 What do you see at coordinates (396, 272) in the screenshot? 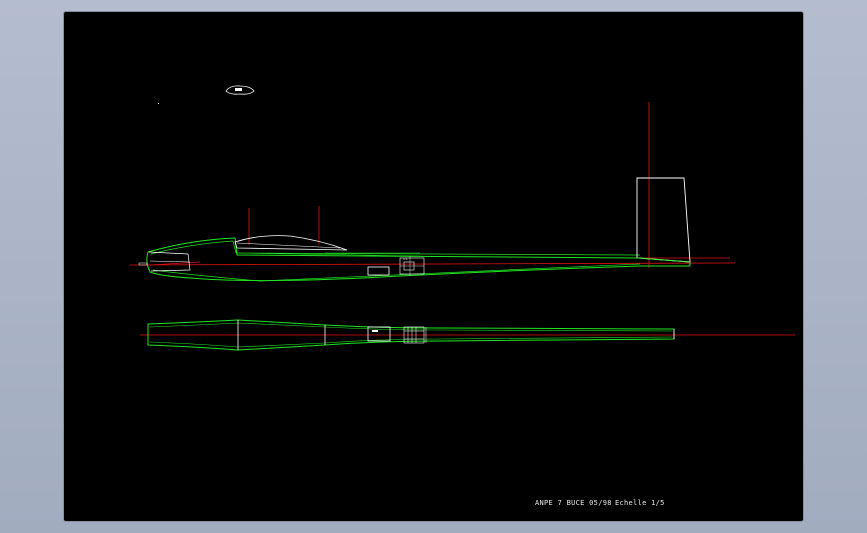
I see `fuselage-bottom-inner` at bounding box center [396, 272].